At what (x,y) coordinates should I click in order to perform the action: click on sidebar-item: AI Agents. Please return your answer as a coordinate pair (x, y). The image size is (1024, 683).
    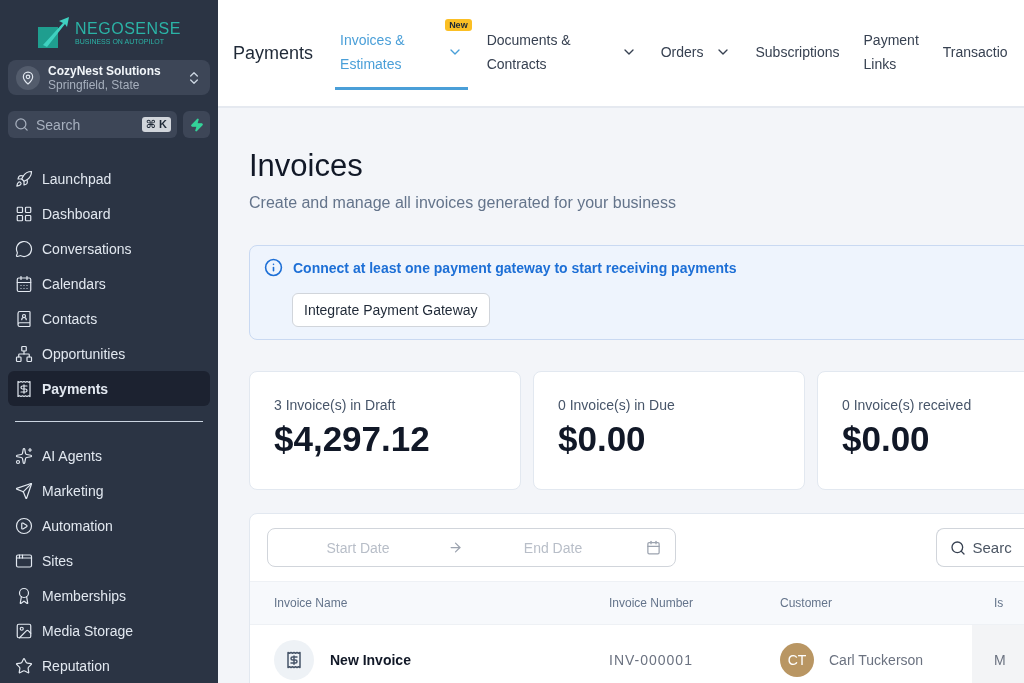
    Looking at the image, I should click on (109, 455).